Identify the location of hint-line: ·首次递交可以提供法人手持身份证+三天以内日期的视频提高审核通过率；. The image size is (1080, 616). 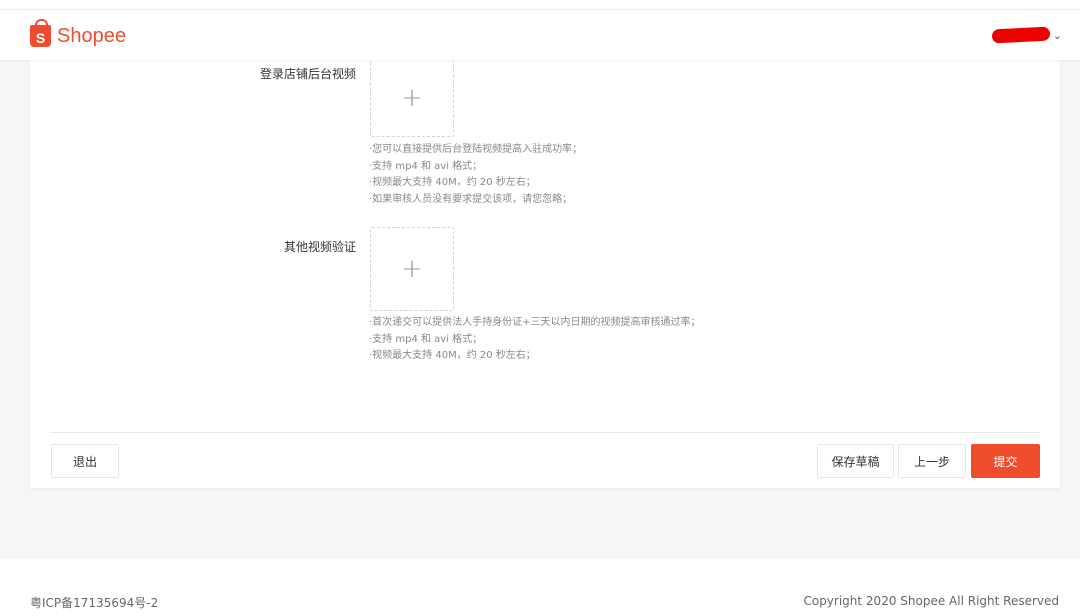
(535, 322).